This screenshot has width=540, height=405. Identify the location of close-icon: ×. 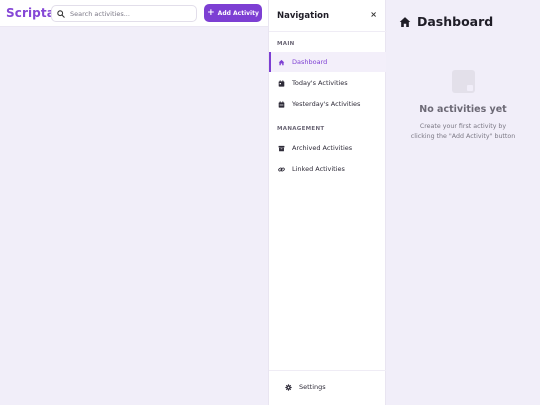
(373, 14).